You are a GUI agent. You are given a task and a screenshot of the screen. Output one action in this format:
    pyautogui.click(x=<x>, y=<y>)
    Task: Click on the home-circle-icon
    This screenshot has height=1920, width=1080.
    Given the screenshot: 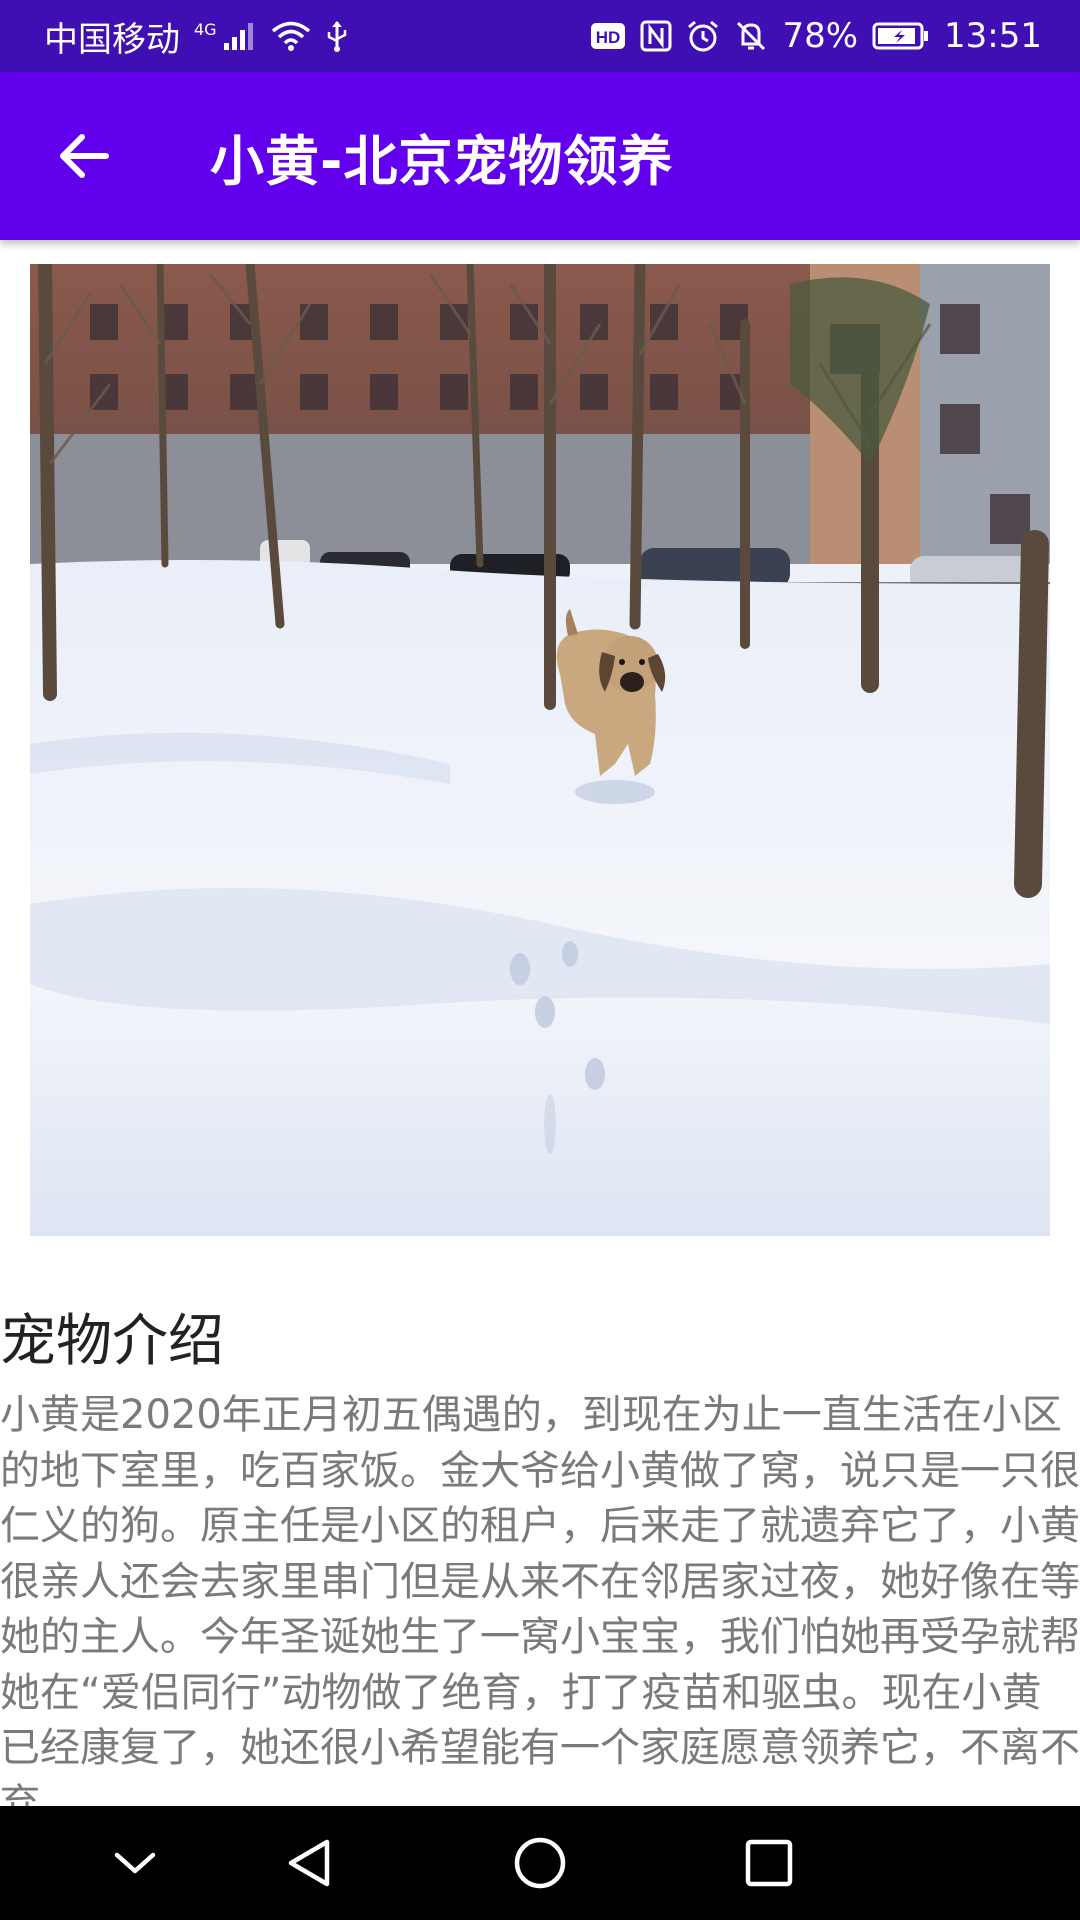 What is the action you would take?
    pyautogui.click(x=540, y=1863)
    